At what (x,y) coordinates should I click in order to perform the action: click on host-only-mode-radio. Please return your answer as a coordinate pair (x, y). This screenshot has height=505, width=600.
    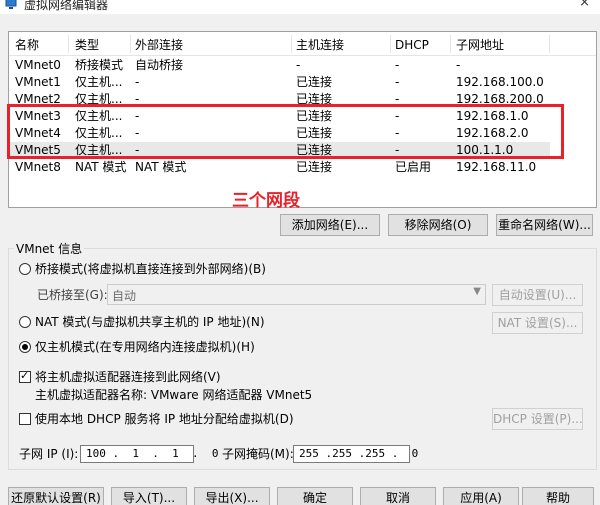
    Looking at the image, I should click on (25, 347).